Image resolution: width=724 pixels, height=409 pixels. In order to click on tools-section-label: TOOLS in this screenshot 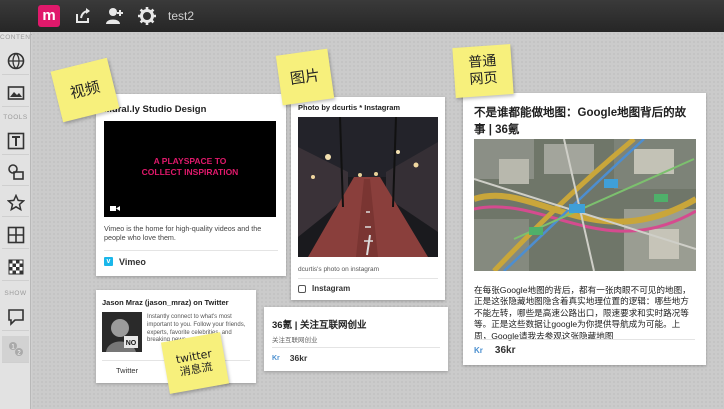, I will do `click(15, 117)`.